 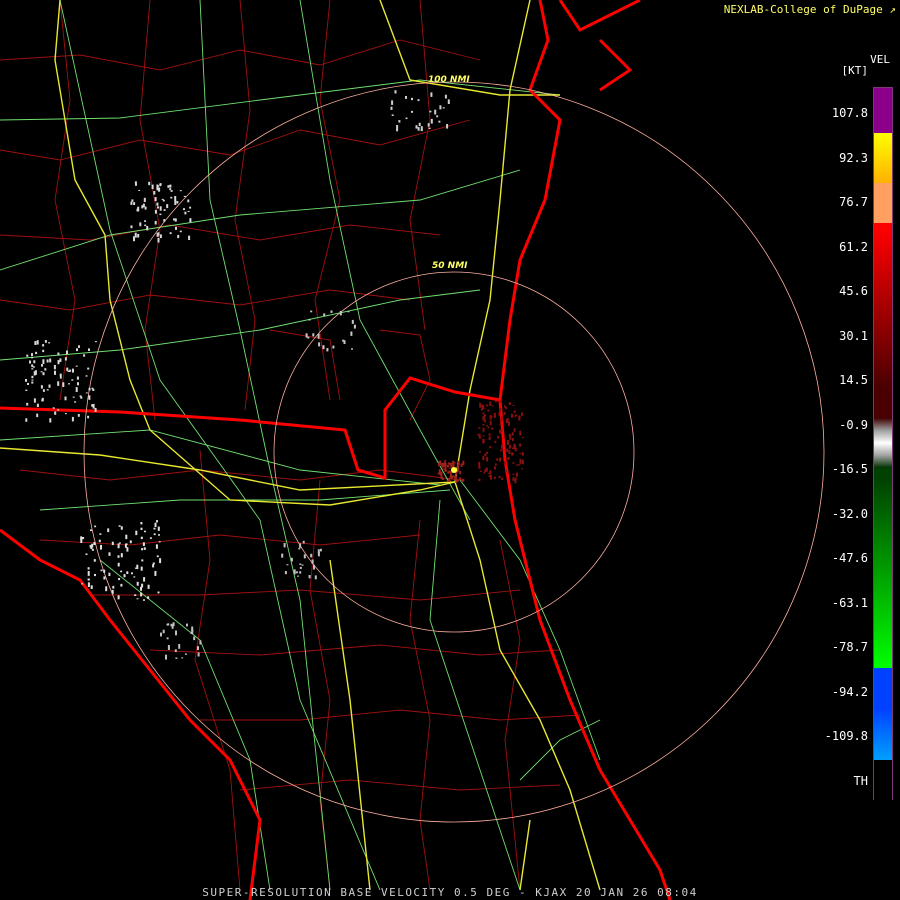 I want to click on tick-label: 92.3, so click(x=853, y=157).